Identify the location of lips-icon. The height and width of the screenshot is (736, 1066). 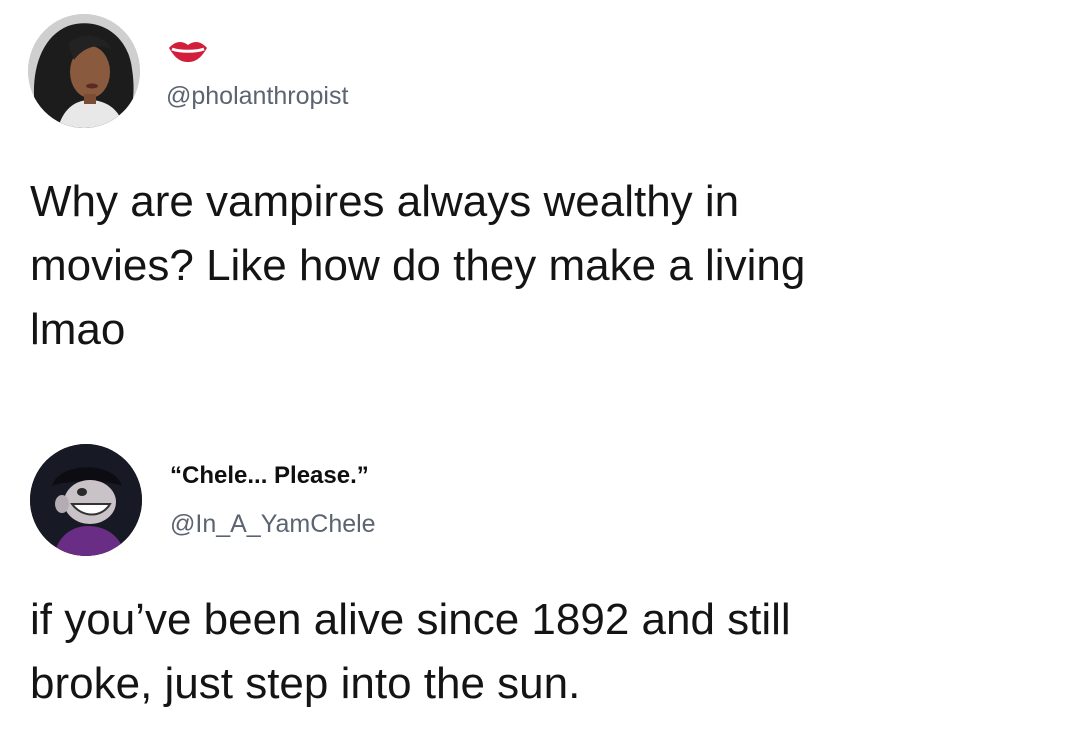
(188, 51).